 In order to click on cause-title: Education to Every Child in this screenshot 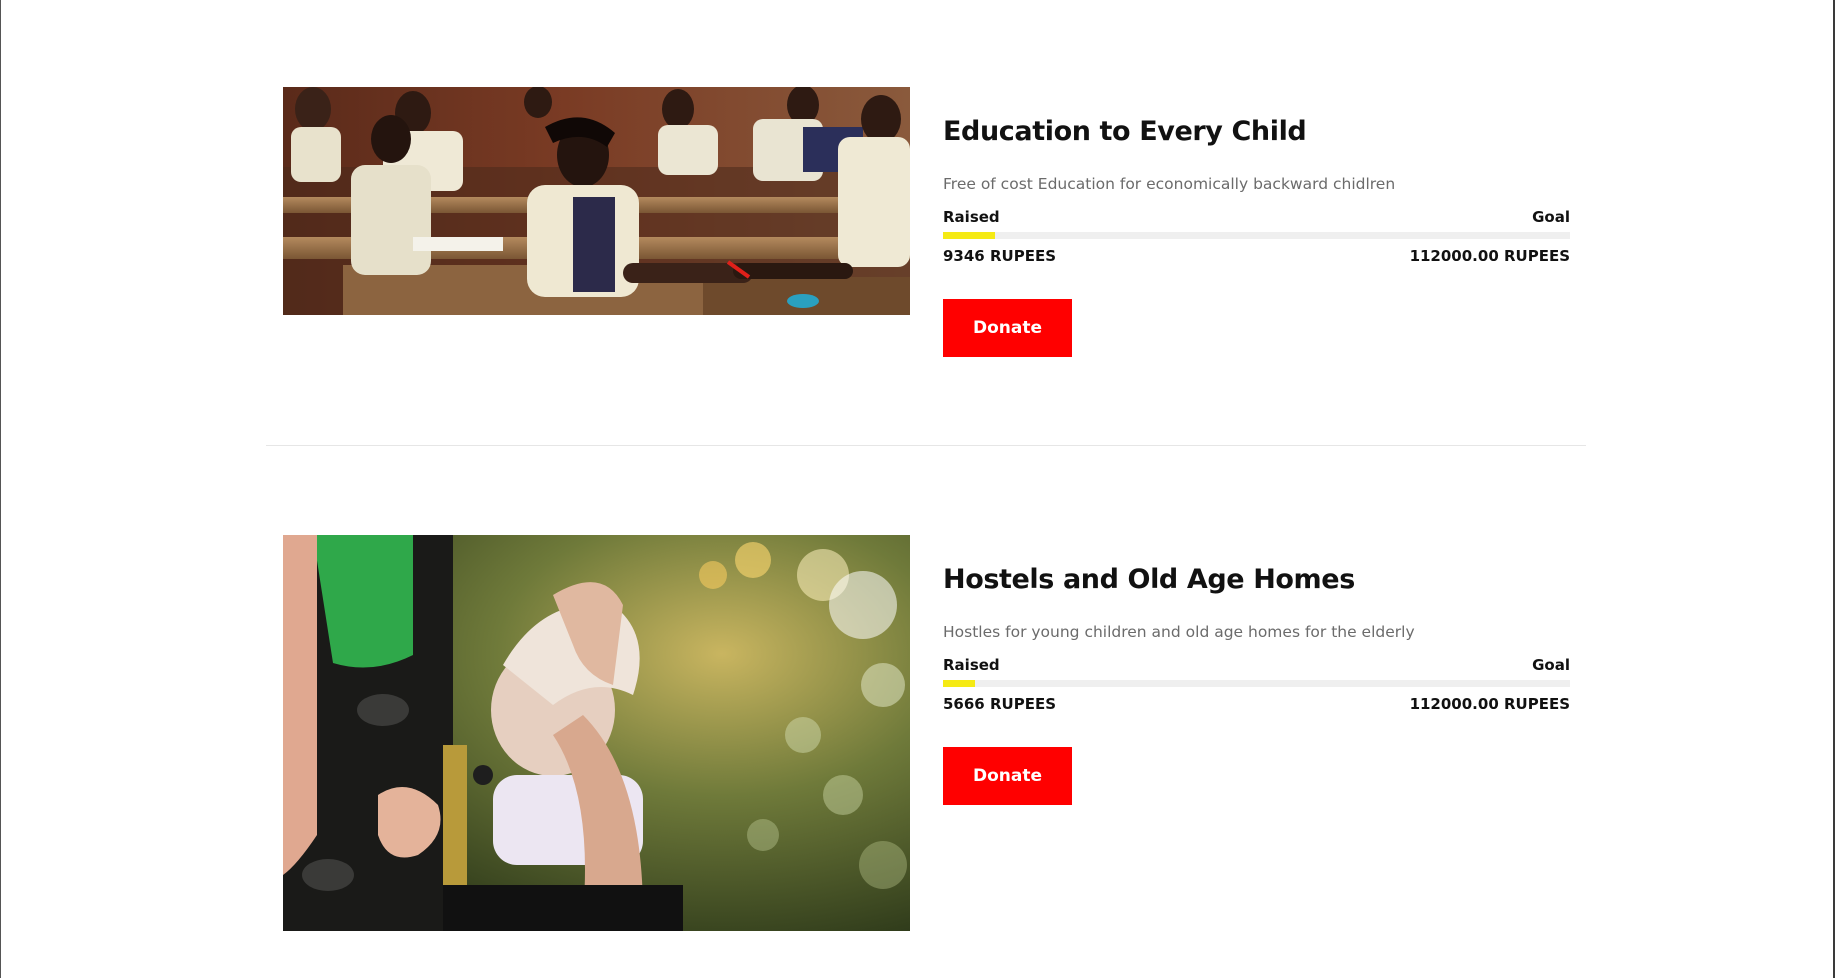, I will do `click(1125, 131)`.